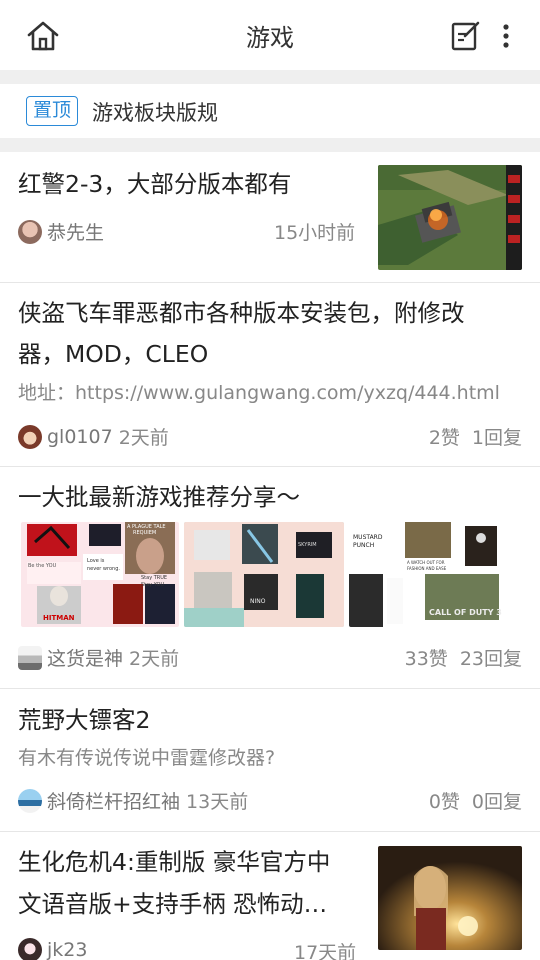  What do you see at coordinates (42, 566) in the screenshot?
I see `image-caption: Be the YOU` at bounding box center [42, 566].